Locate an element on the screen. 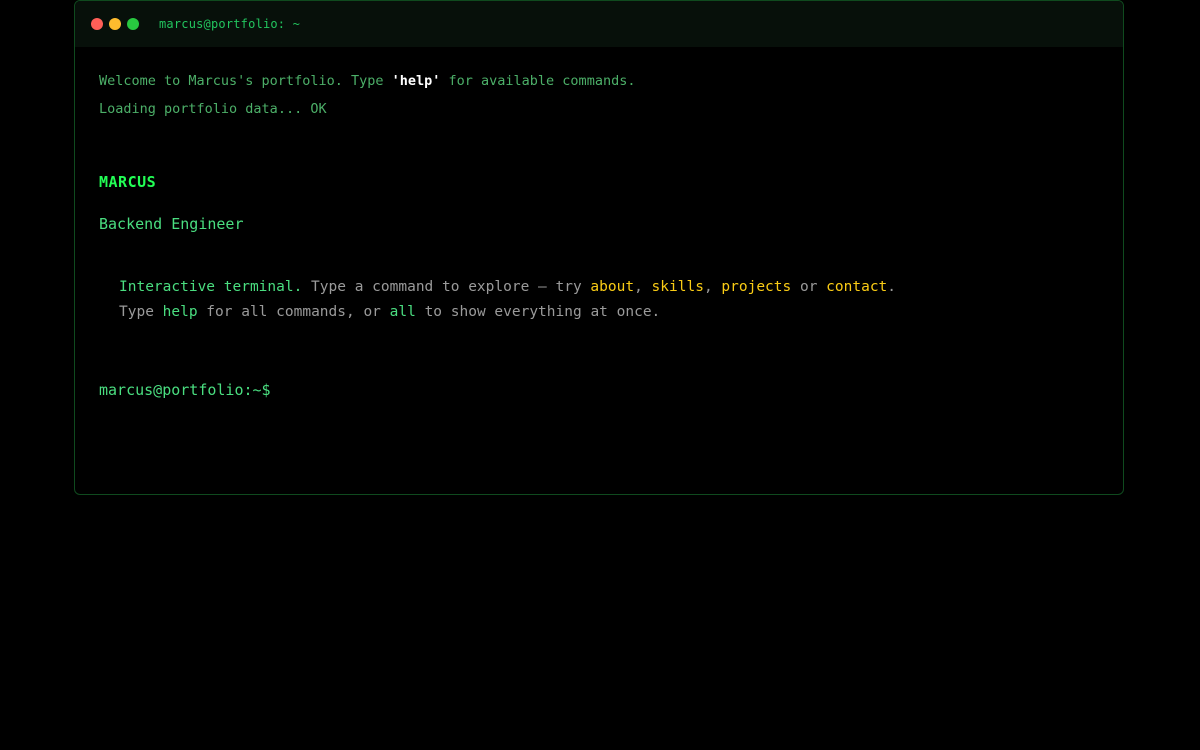  profile-name: MARCUS is located at coordinates (128, 182).